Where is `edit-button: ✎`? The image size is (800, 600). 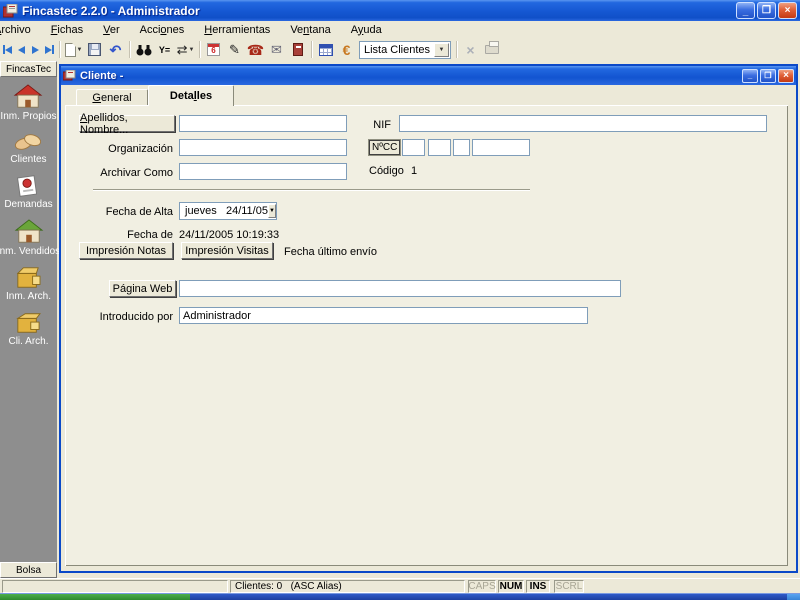 edit-button: ✎ is located at coordinates (234, 50).